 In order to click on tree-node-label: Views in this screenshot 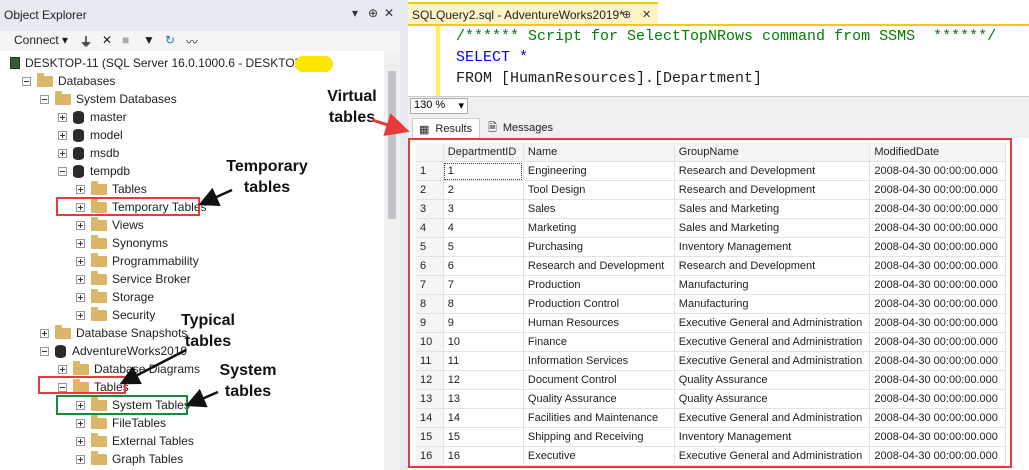, I will do `click(128, 225)`.